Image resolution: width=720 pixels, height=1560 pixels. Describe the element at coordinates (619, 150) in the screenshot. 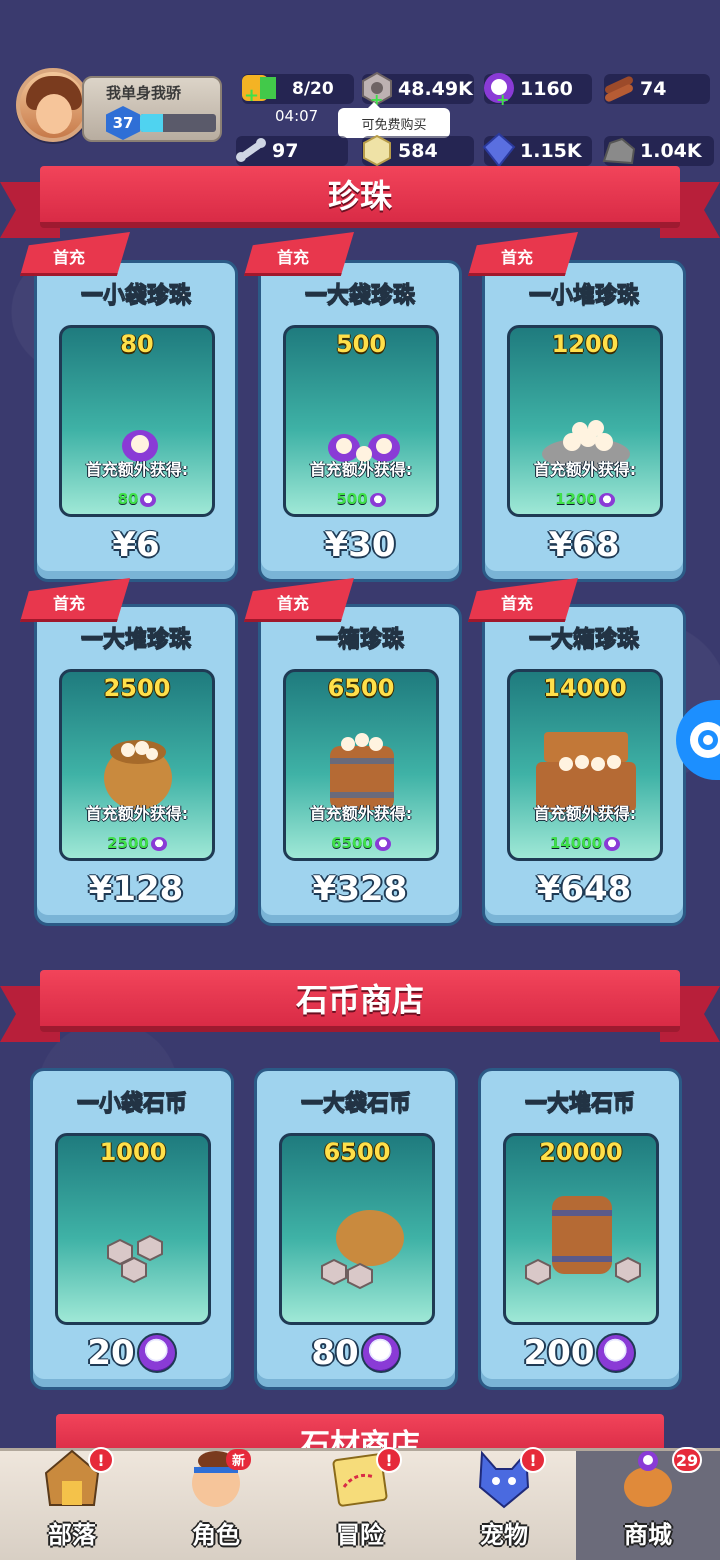

I see `stone-icon` at that location.